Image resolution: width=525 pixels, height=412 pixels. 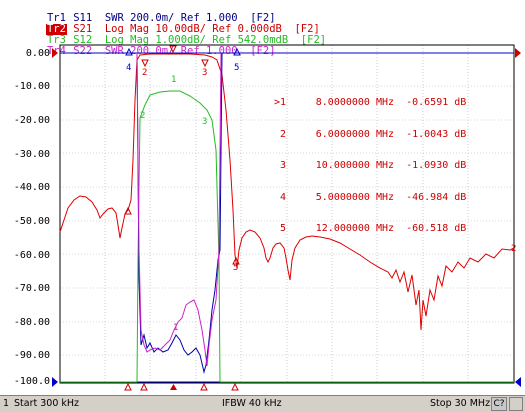 I want to click on stop-frequency: Stop 30 MHz, so click(x=460, y=403).